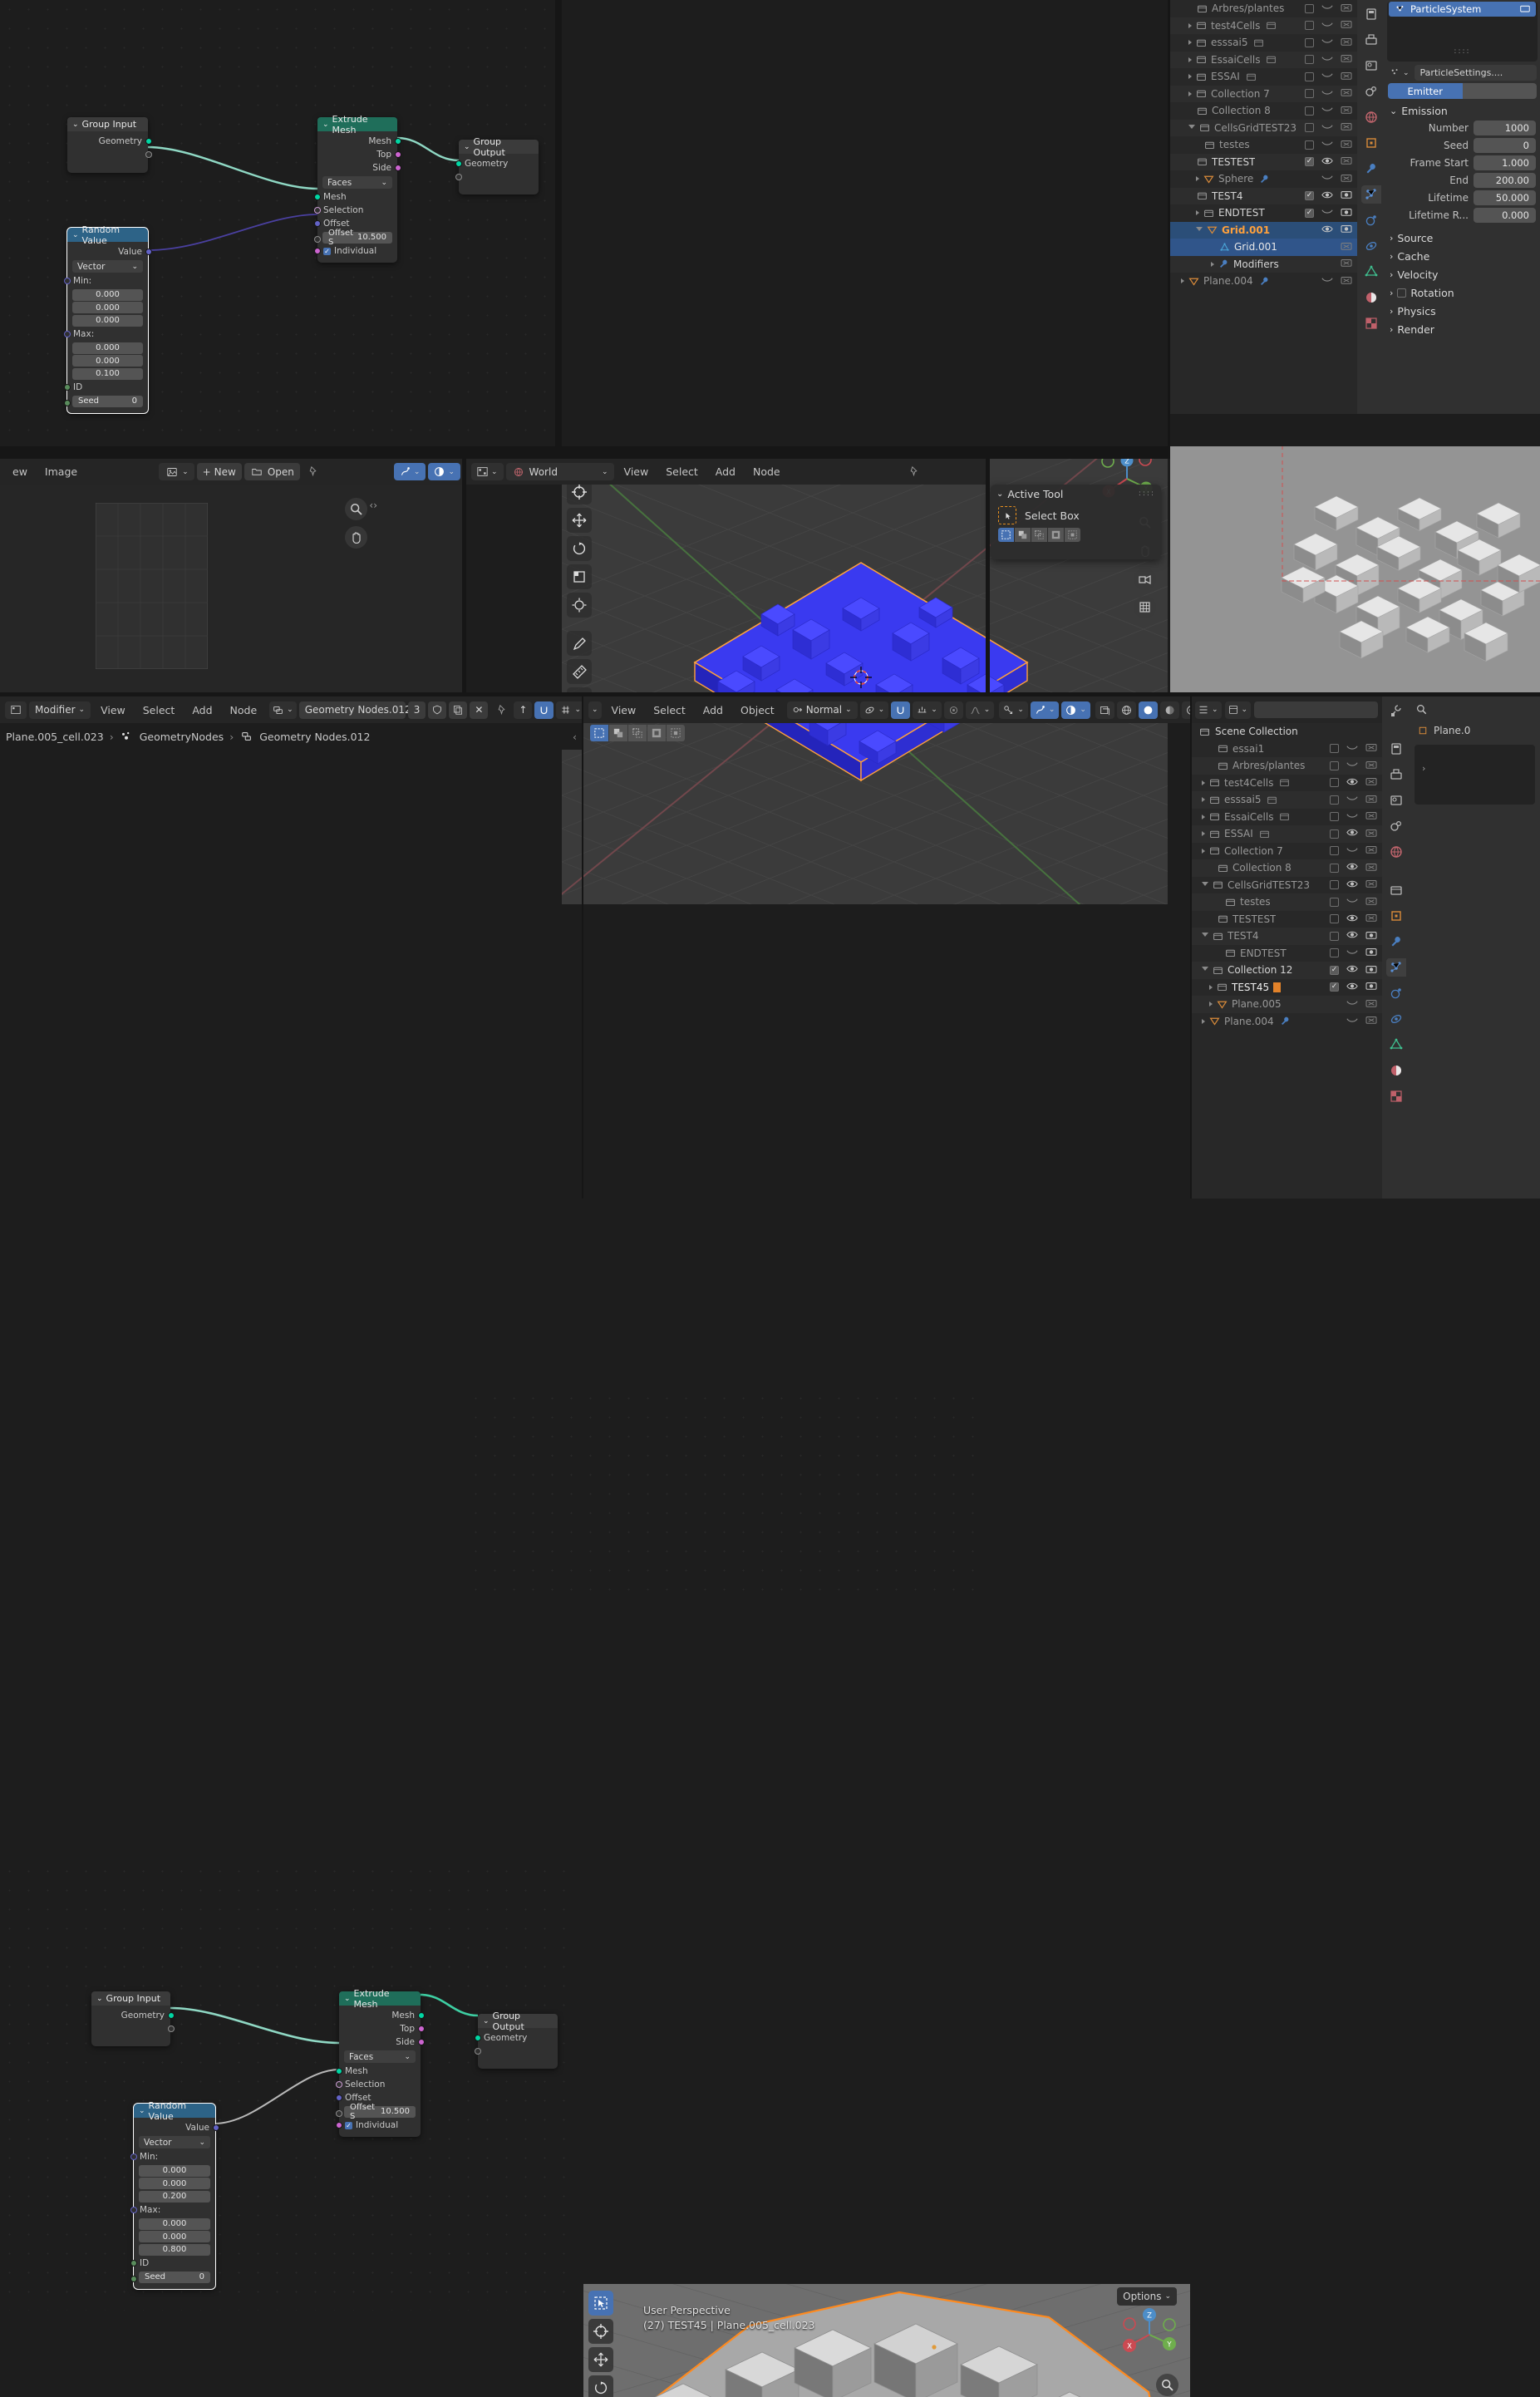 This screenshot has width=1540, height=2397. Describe the element at coordinates (172, 2210) in the screenshot. I see `max-label-row: Max:` at that location.